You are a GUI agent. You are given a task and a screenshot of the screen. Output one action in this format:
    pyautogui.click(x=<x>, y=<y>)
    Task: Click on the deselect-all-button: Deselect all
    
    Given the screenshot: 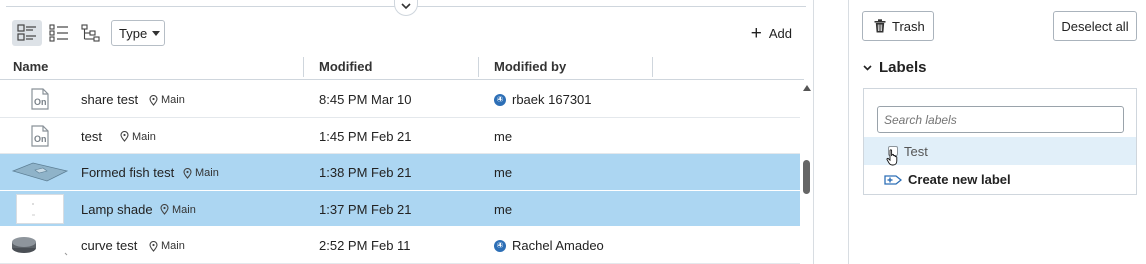 What is the action you would take?
    pyautogui.click(x=1095, y=26)
    